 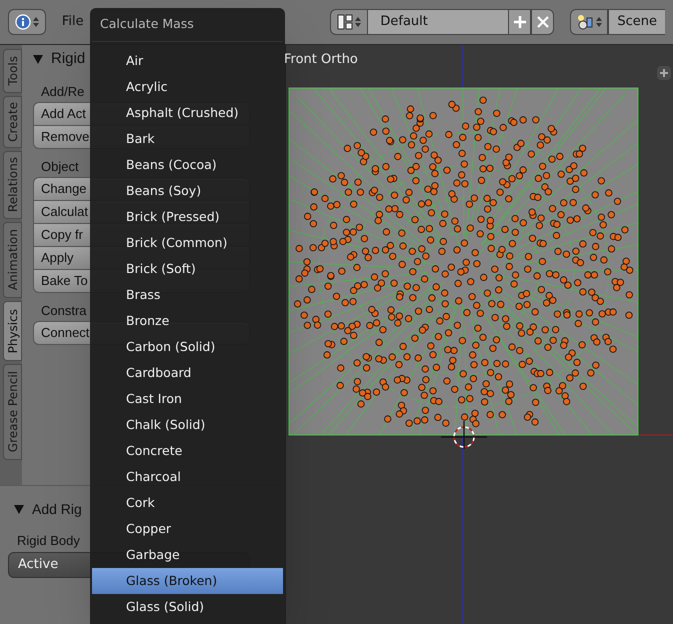 I want to click on close-icon, so click(x=542, y=22).